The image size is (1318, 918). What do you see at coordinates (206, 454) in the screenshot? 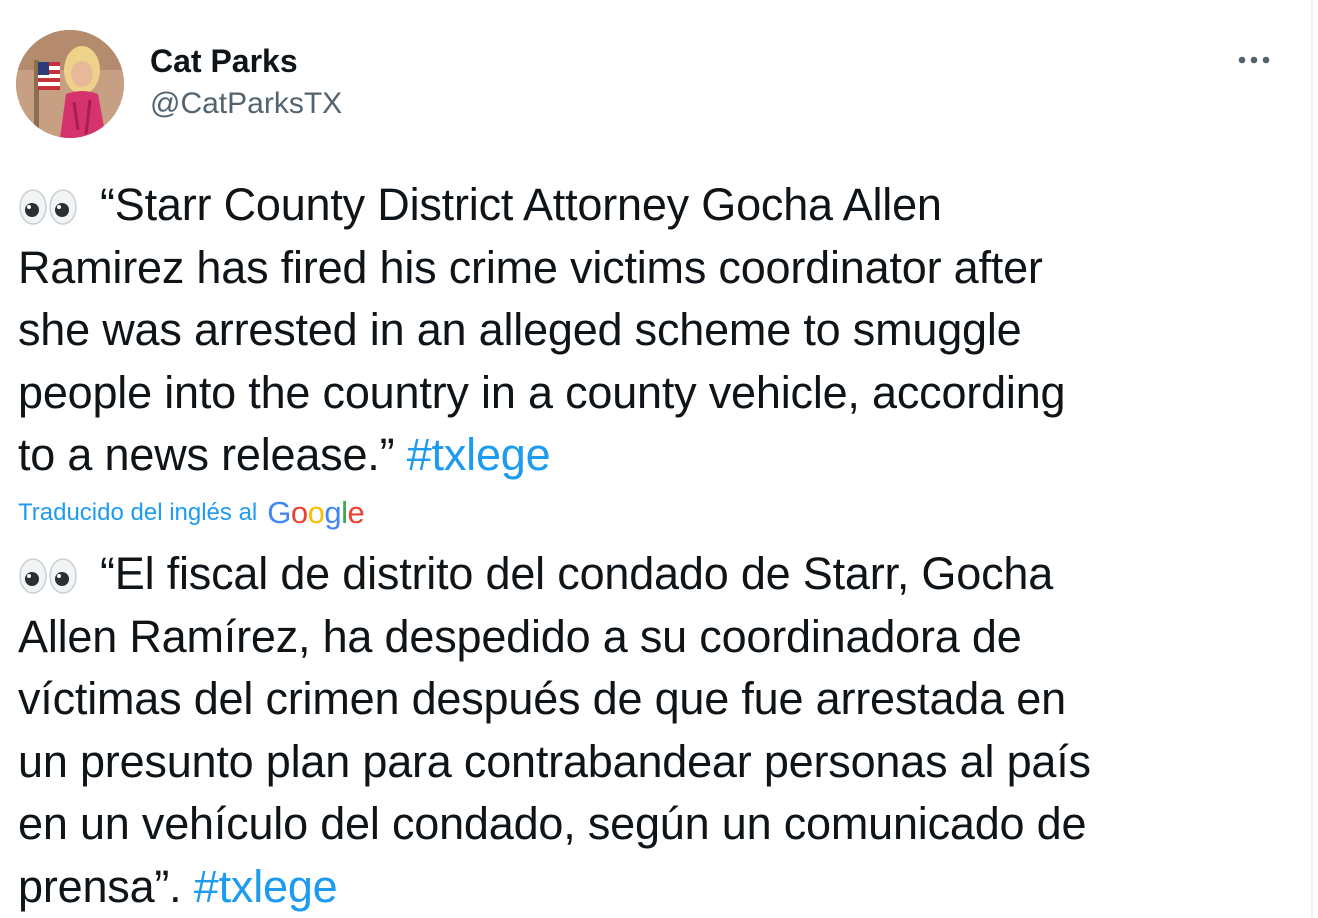
I see `tweet-text-line: to a news release.”` at bounding box center [206, 454].